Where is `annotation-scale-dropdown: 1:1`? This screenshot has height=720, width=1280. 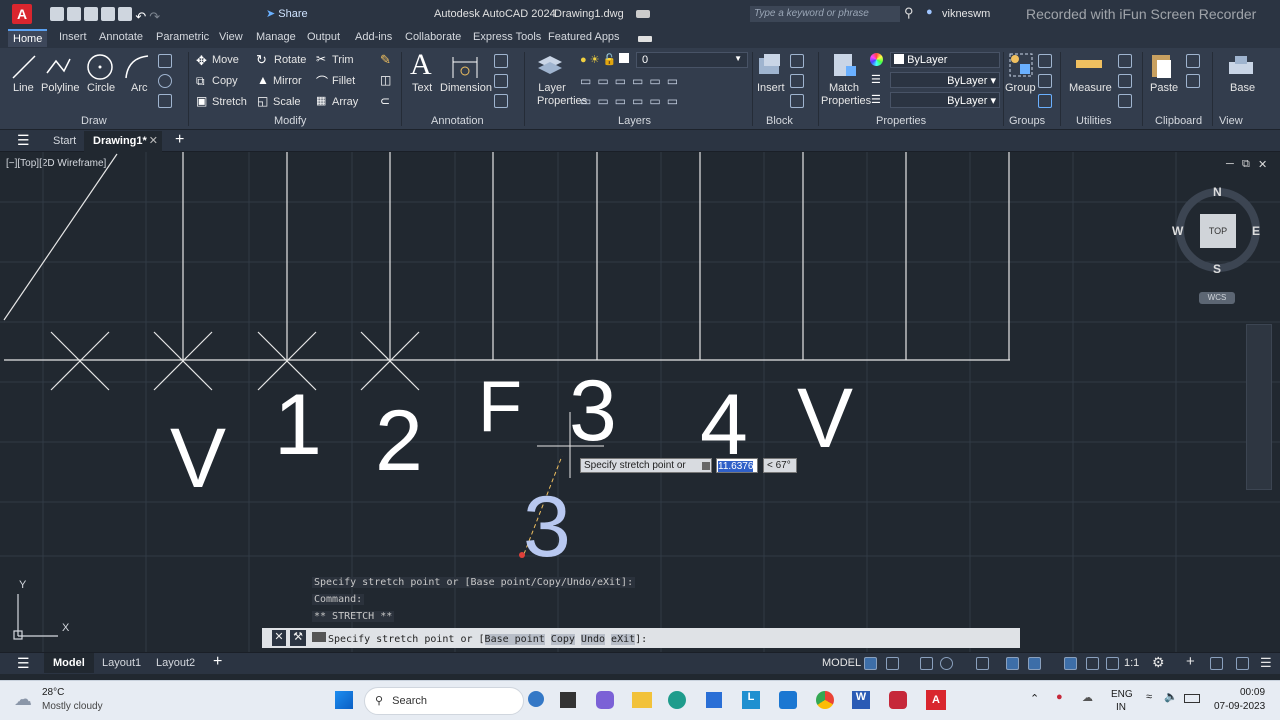 annotation-scale-dropdown: 1:1 is located at coordinates (1131, 663).